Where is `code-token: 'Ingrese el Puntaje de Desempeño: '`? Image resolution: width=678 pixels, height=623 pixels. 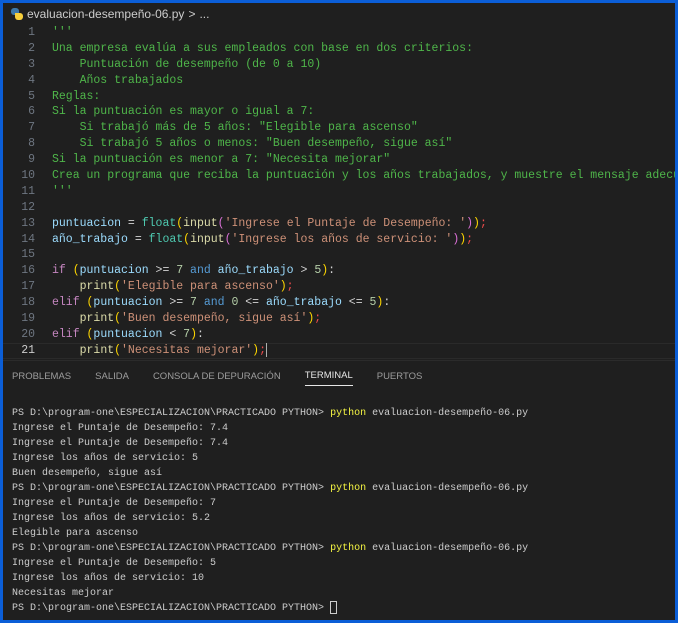 code-token: 'Ingrese el Puntaje de Desempeño: ' is located at coordinates (345, 223).